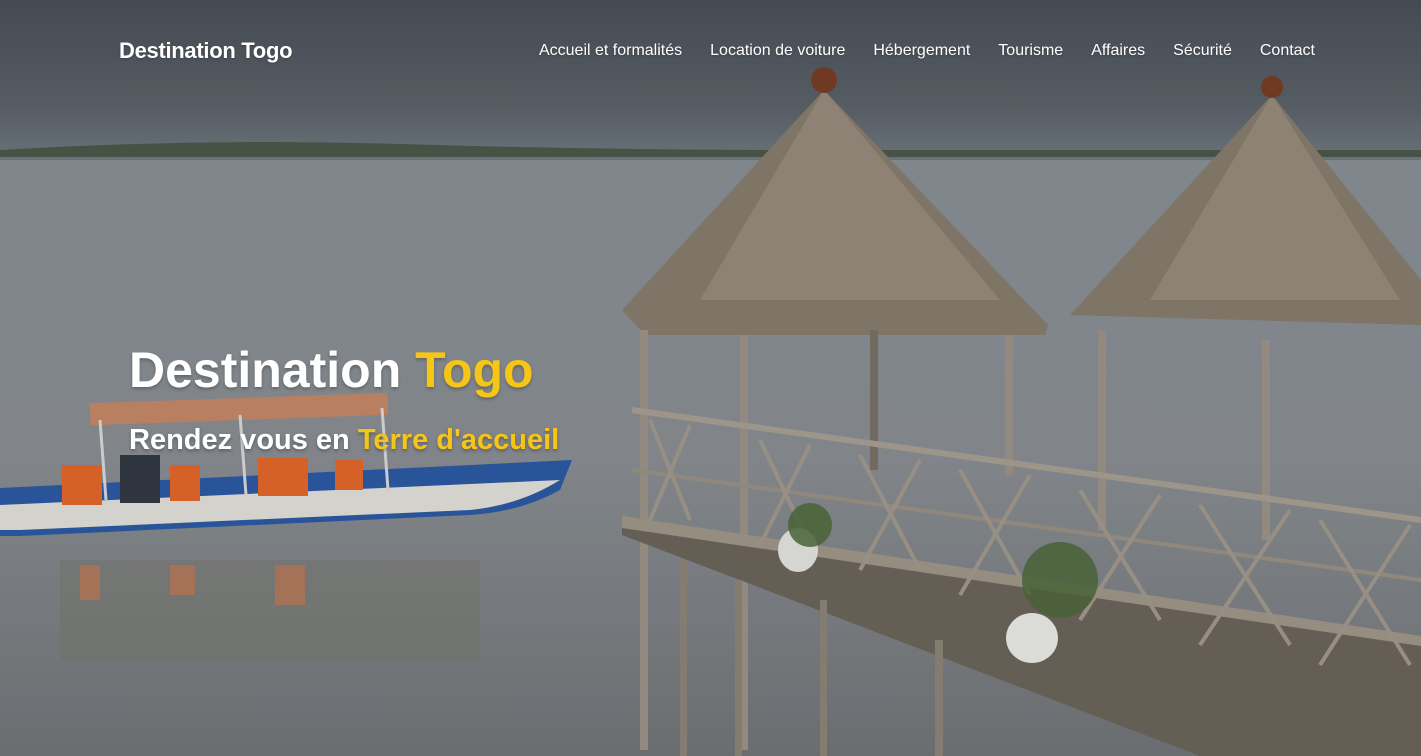 This screenshot has width=1421, height=756. What do you see at coordinates (1202, 51) in the screenshot?
I see `nav-item-securite: Sécurité` at bounding box center [1202, 51].